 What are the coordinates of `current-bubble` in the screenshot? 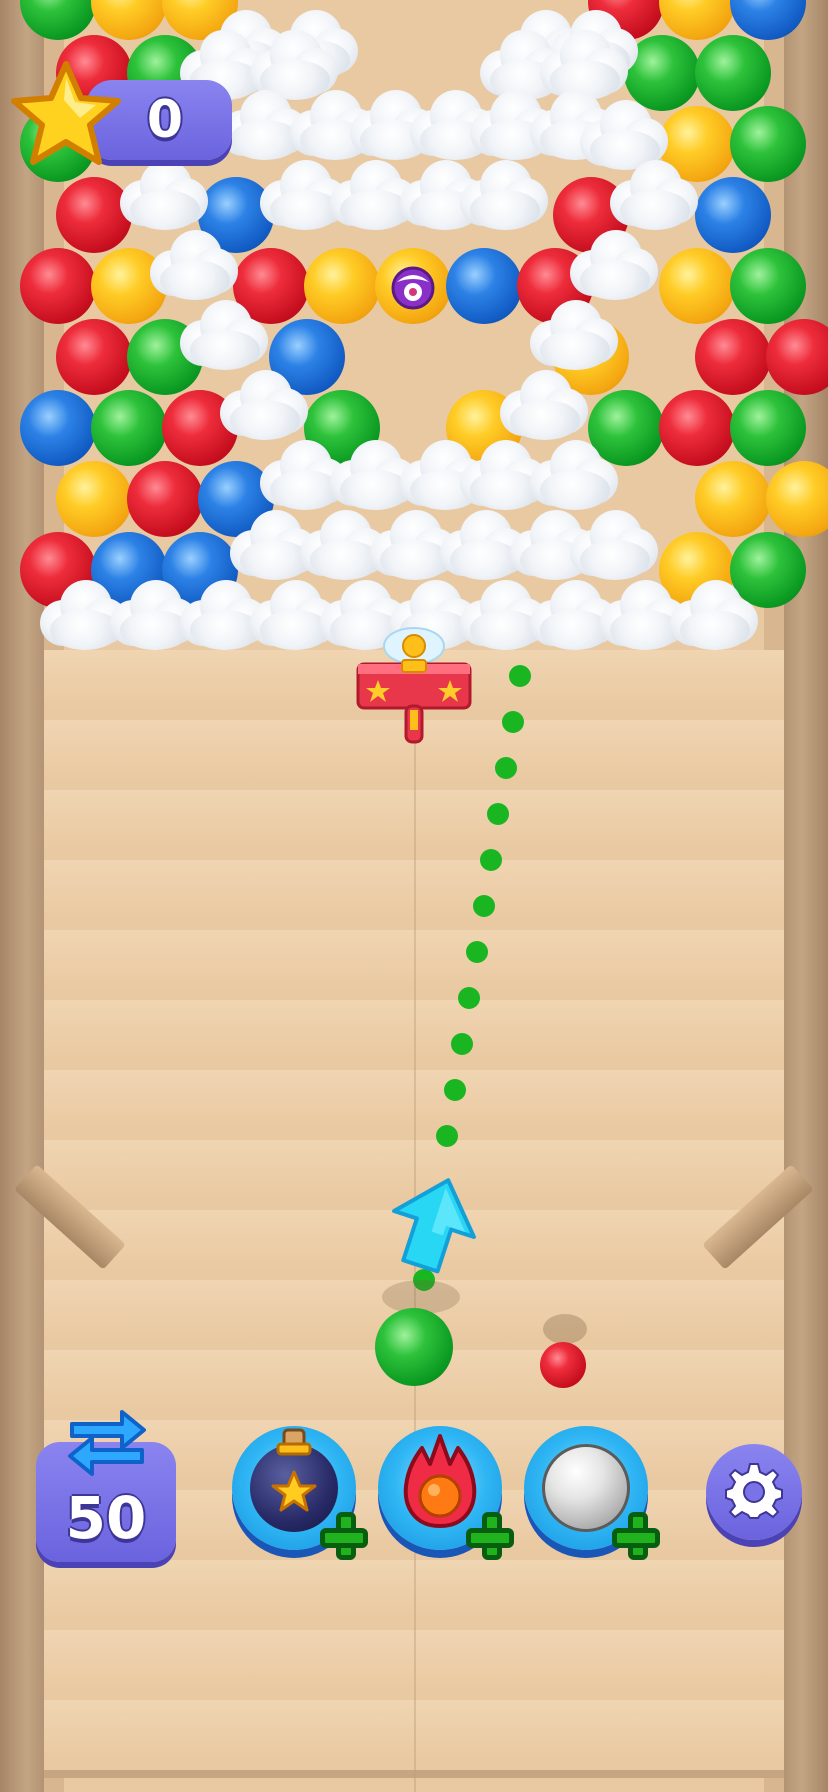 It's located at (414, 1347).